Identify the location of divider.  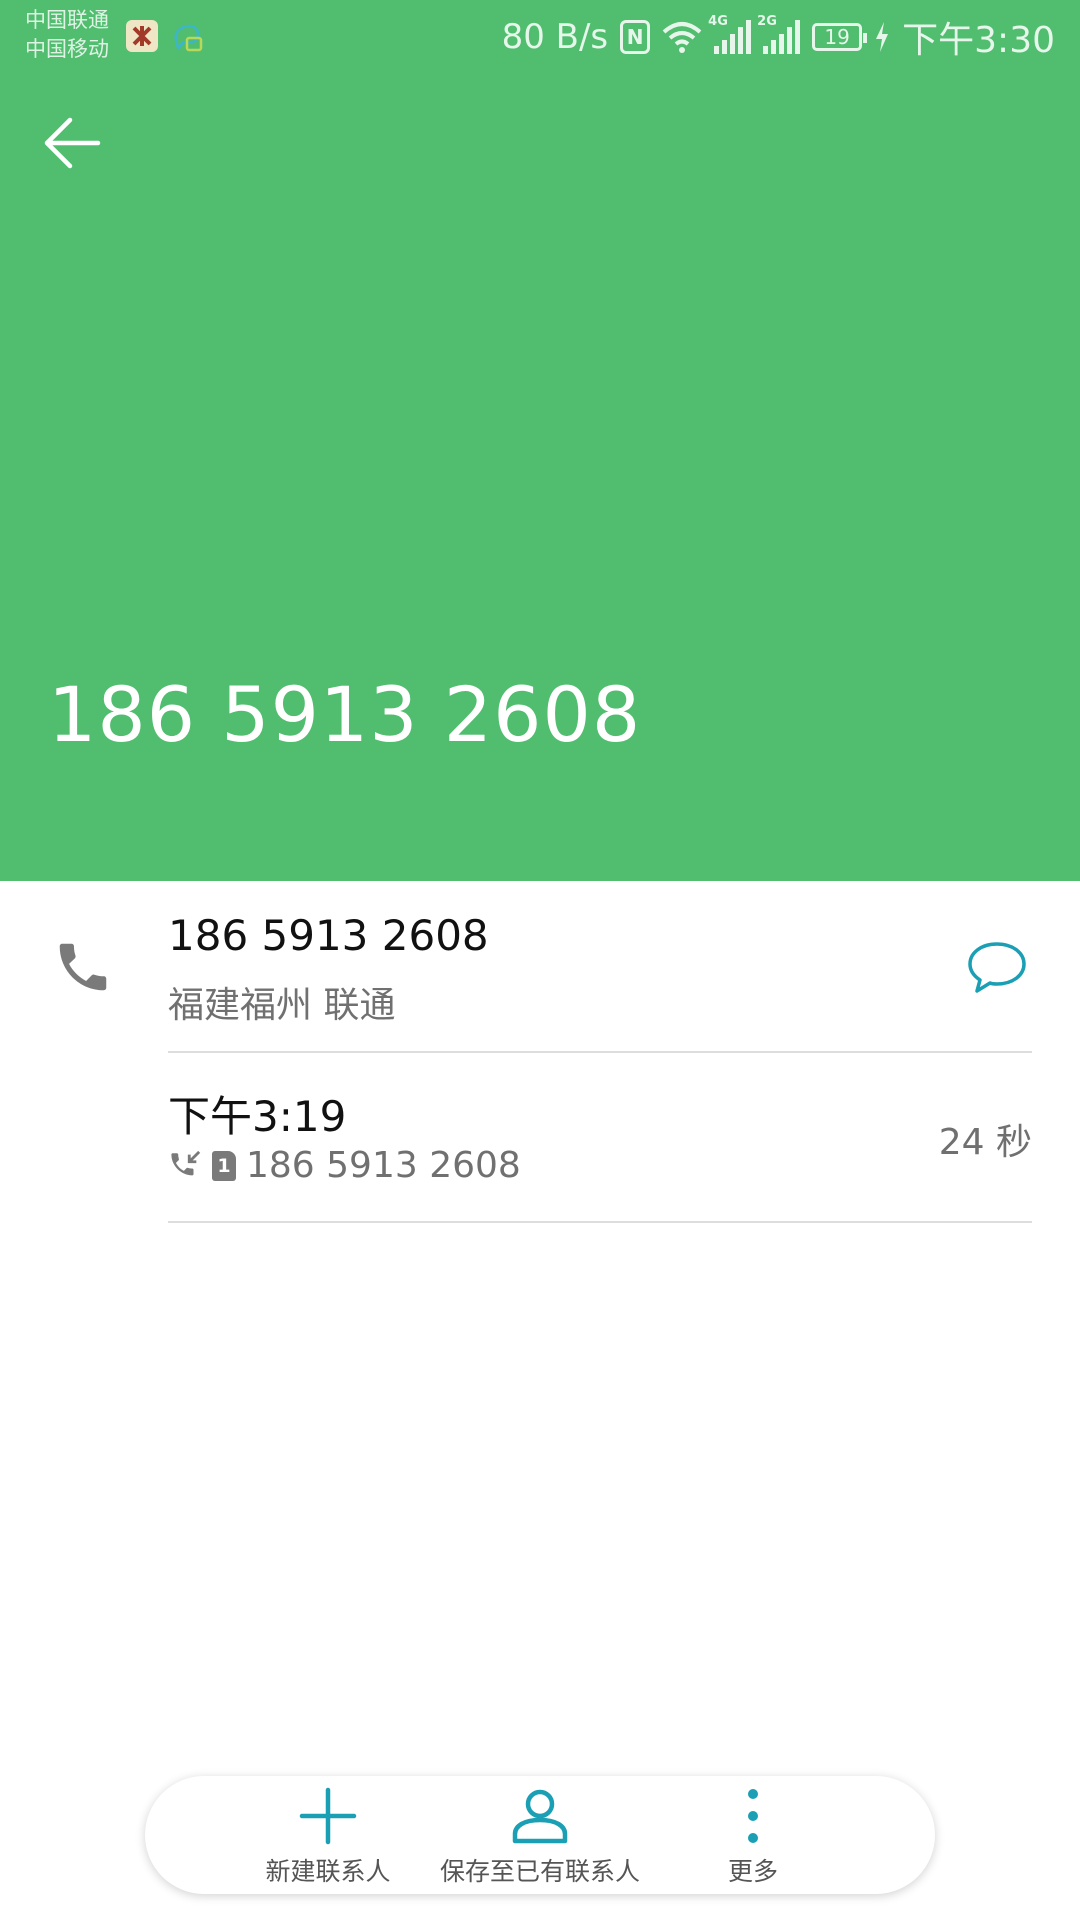
(600, 1222).